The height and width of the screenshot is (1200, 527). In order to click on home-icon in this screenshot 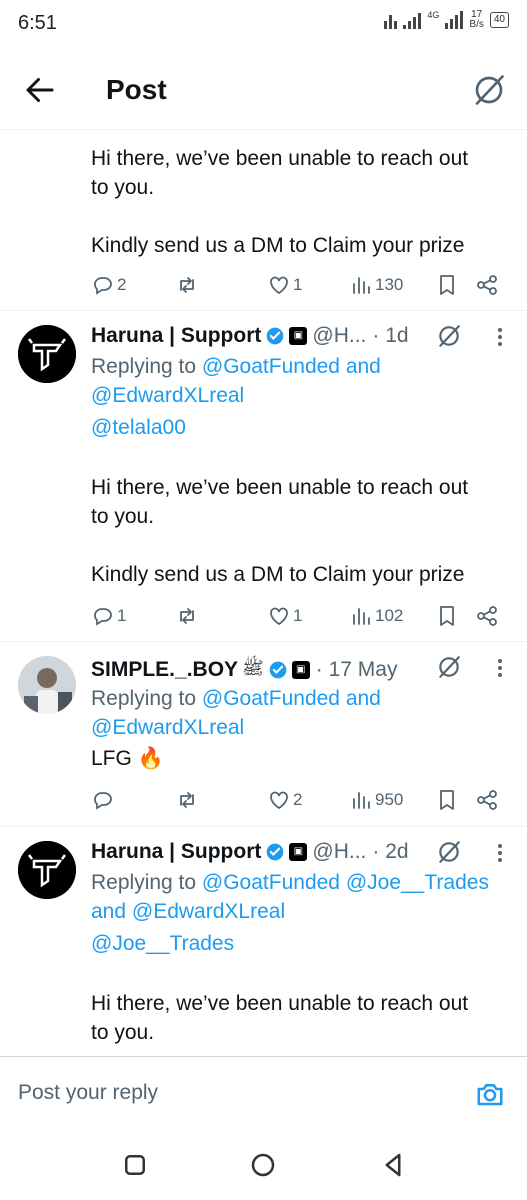, I will do `click(263, 1165)`.